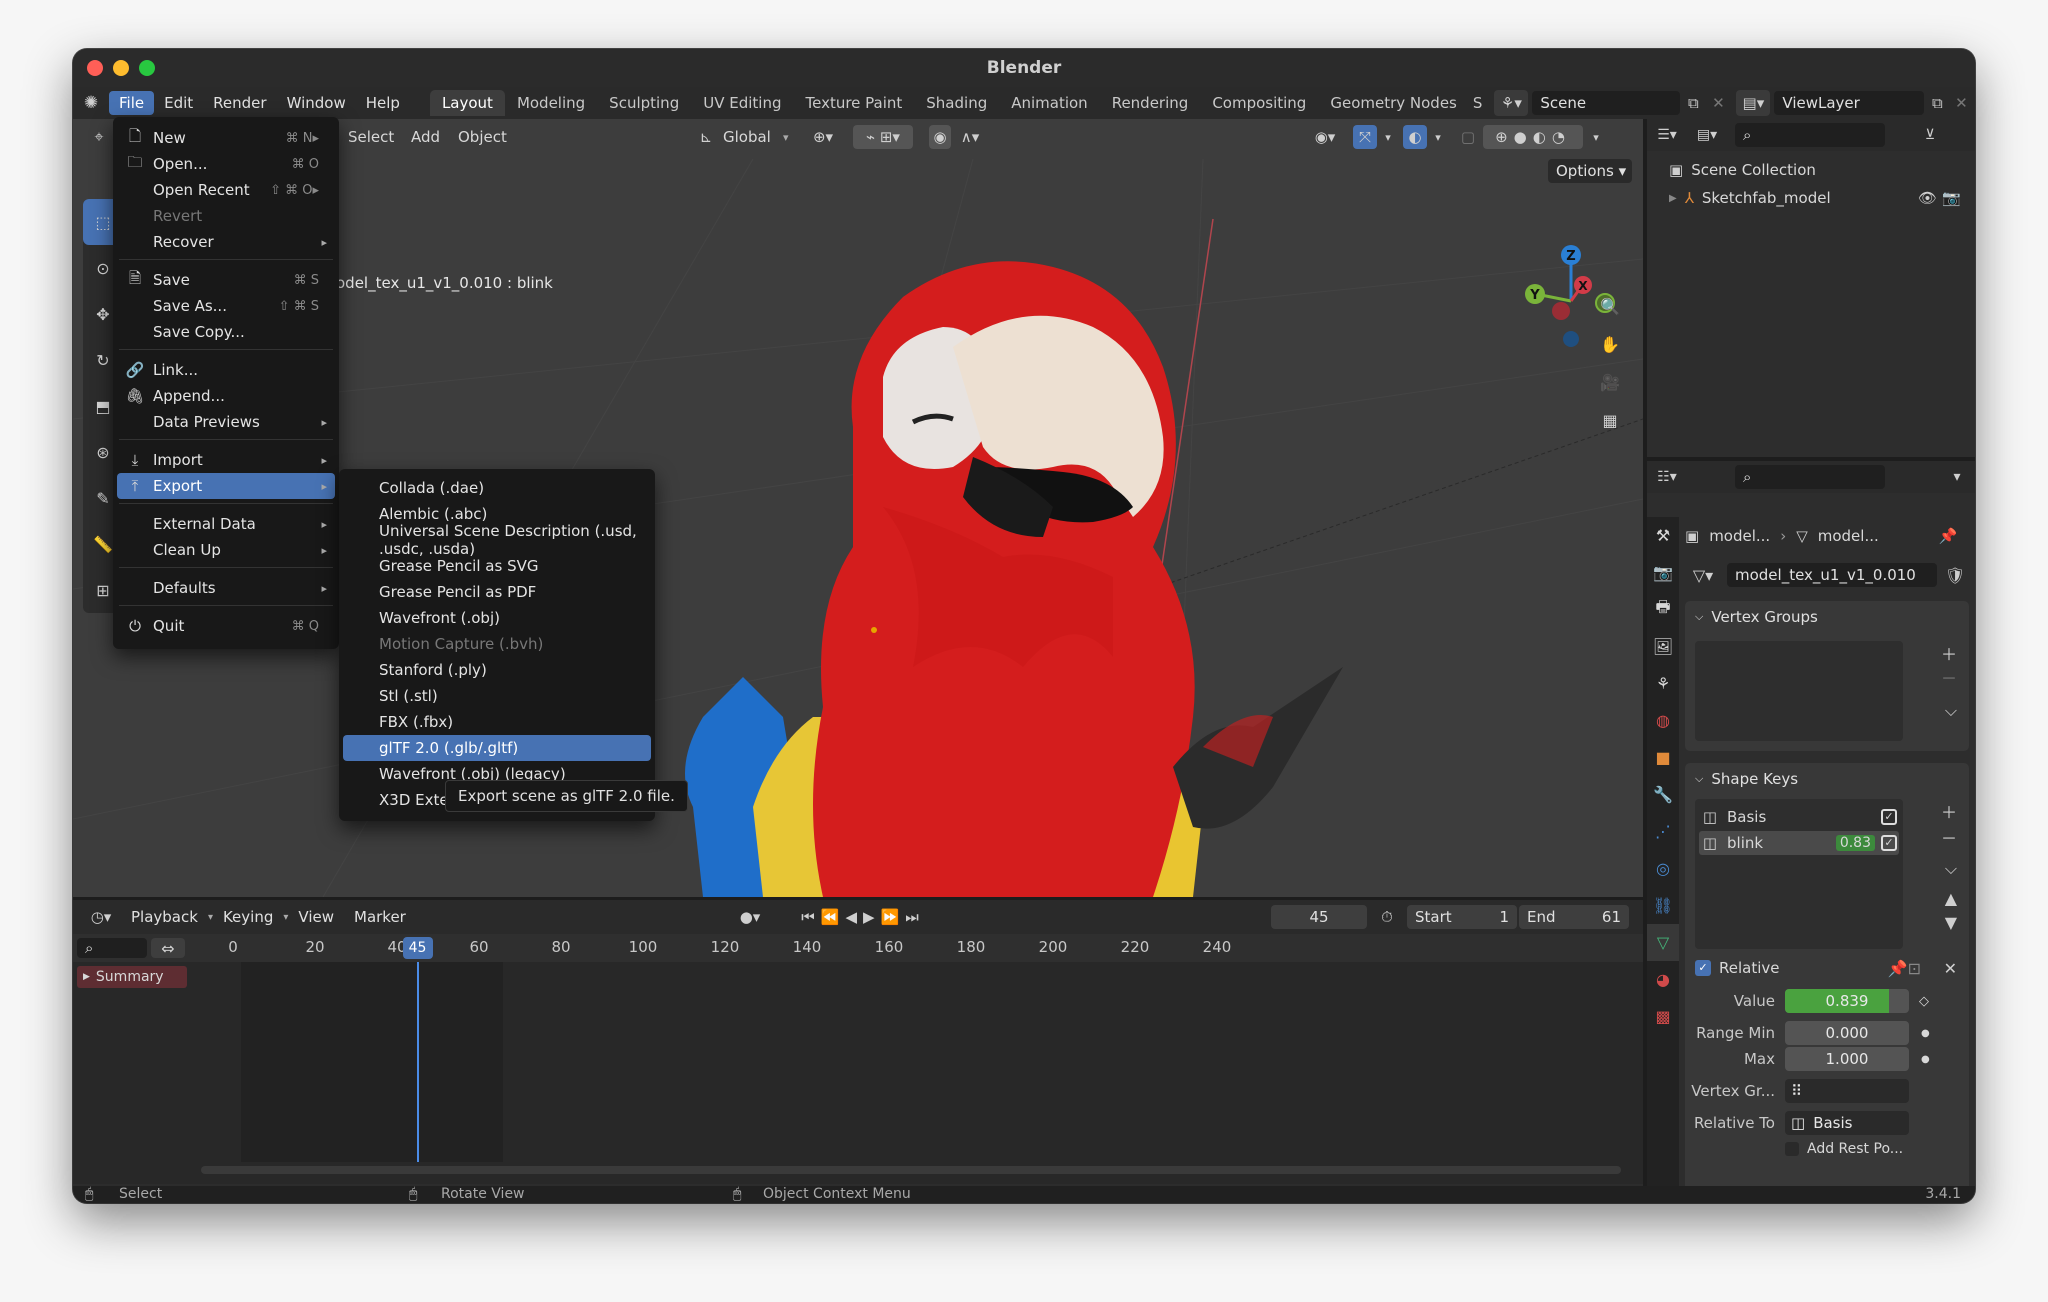 This screenshot has width=2048, height=1302. What do you see at coordinates (1799, 691) in the screenshot?
I see `vertex-groups-list` at bounding box center [1799, 691].